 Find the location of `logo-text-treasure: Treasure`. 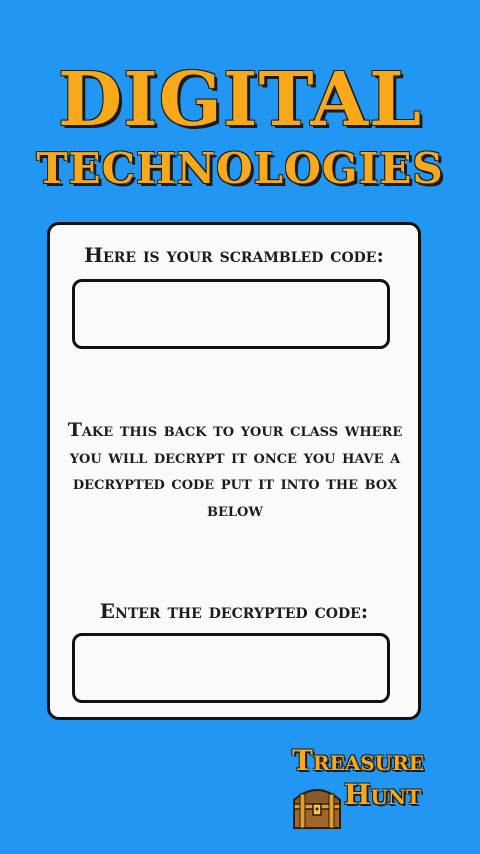

logo-text-treasure: Treasure is located at coordinates (358, 760).